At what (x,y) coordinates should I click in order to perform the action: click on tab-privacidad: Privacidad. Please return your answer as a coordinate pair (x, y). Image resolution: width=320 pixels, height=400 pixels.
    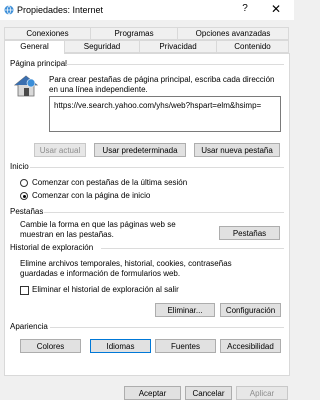
    Looking at the image, I should click on (178, 46).